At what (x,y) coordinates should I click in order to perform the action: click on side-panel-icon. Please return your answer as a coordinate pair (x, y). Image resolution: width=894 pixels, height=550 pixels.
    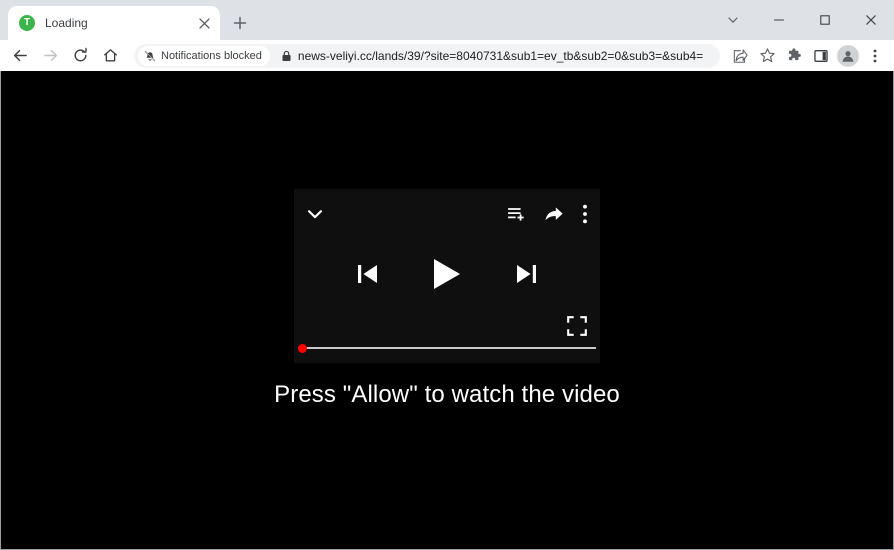
    Looking at the image, I should click on (821, 56).